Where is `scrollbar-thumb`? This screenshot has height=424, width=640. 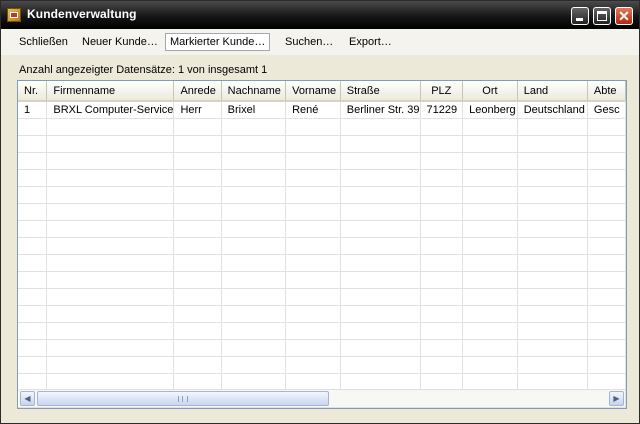
scrollbar-thumb is located at coordinates (183, 398).